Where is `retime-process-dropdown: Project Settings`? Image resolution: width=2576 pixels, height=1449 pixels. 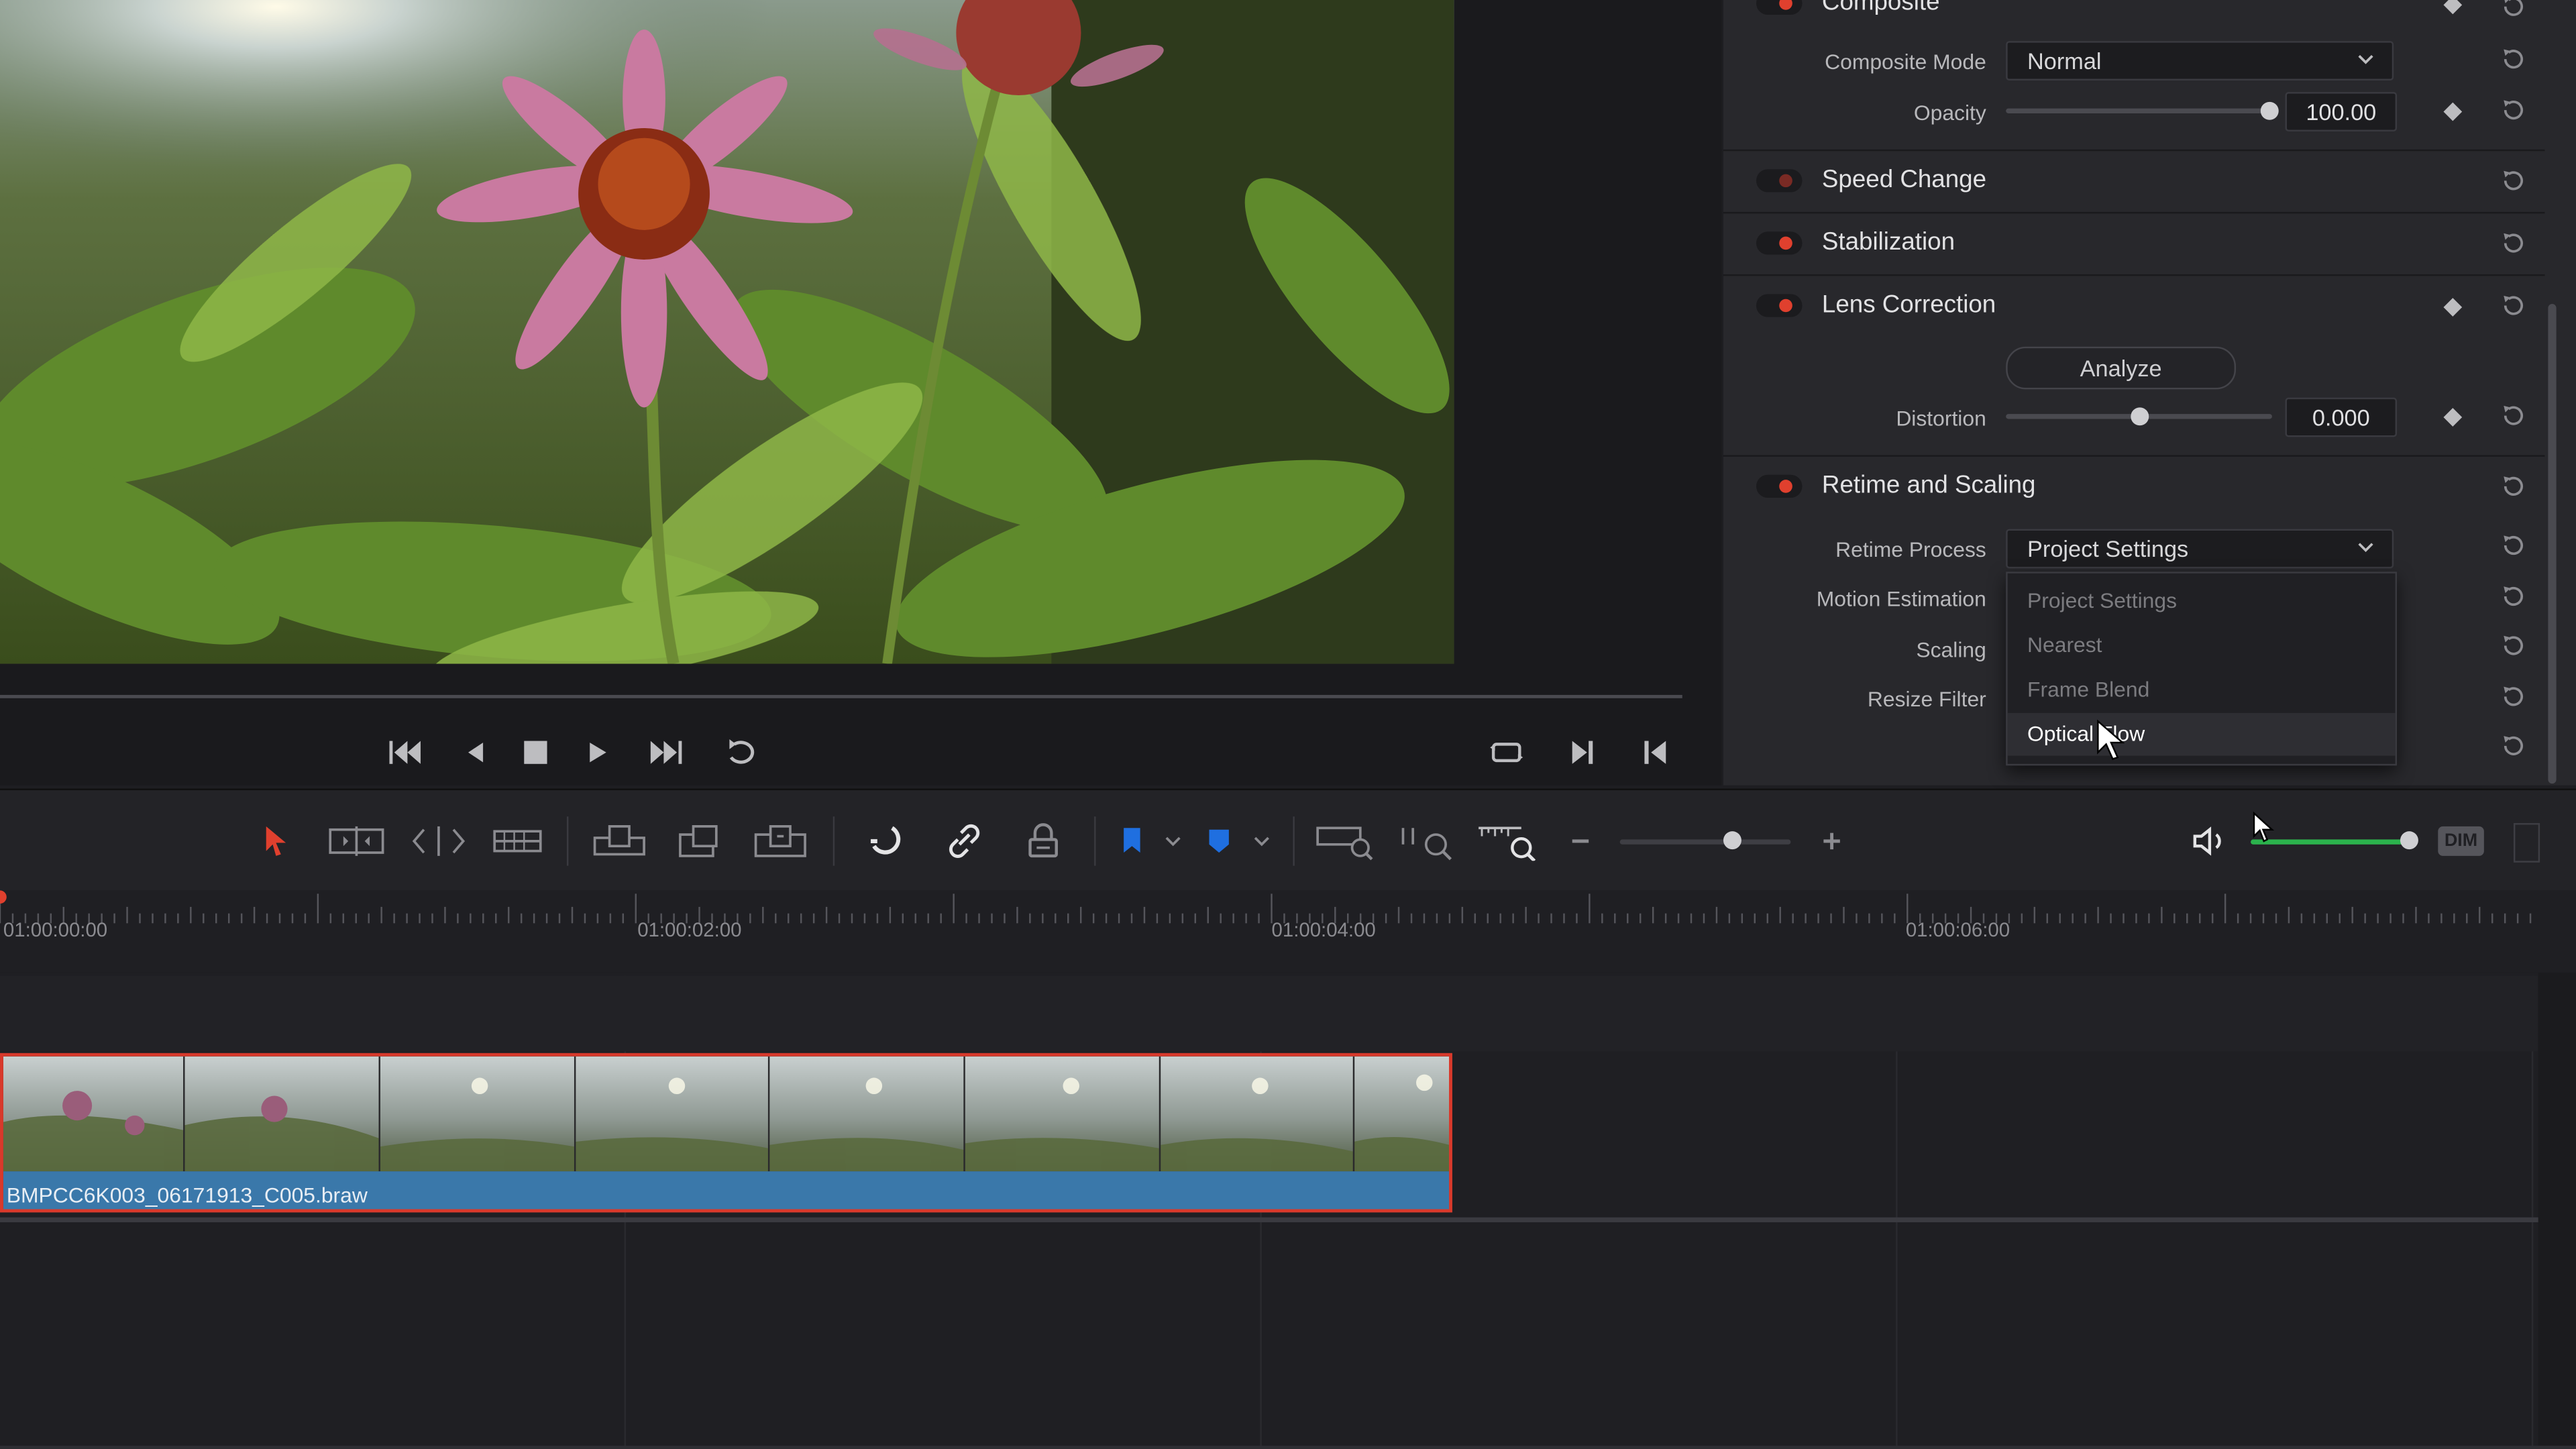
retime-process-dropdown: Project Settings is located at coordinates (2200, 549).